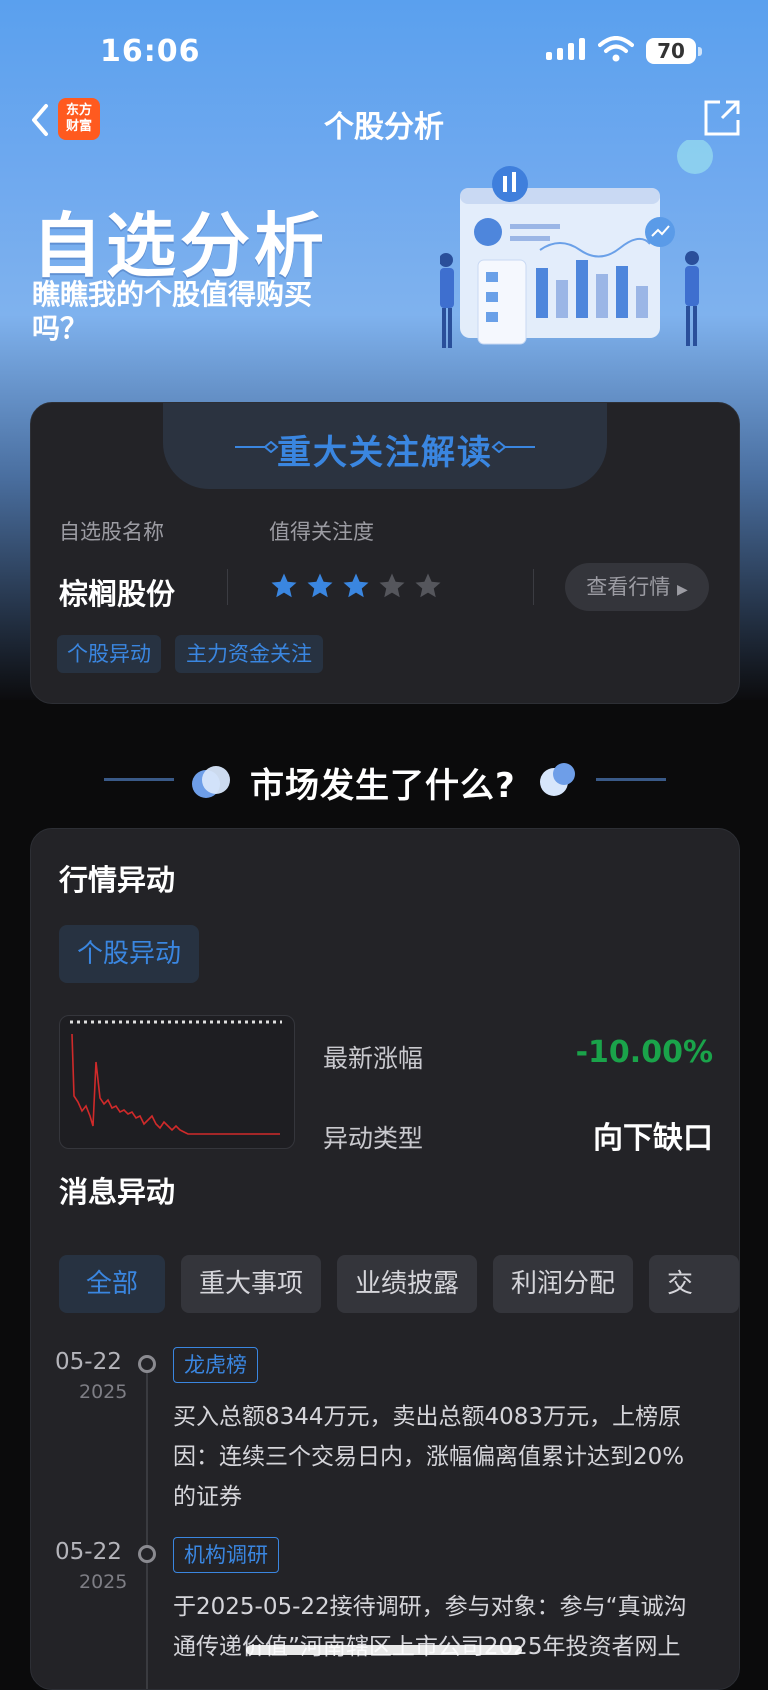  Describe the element at coordinates (226, 1555) in the screenshot. I see `timeline-tag: 机构调研` at that location.